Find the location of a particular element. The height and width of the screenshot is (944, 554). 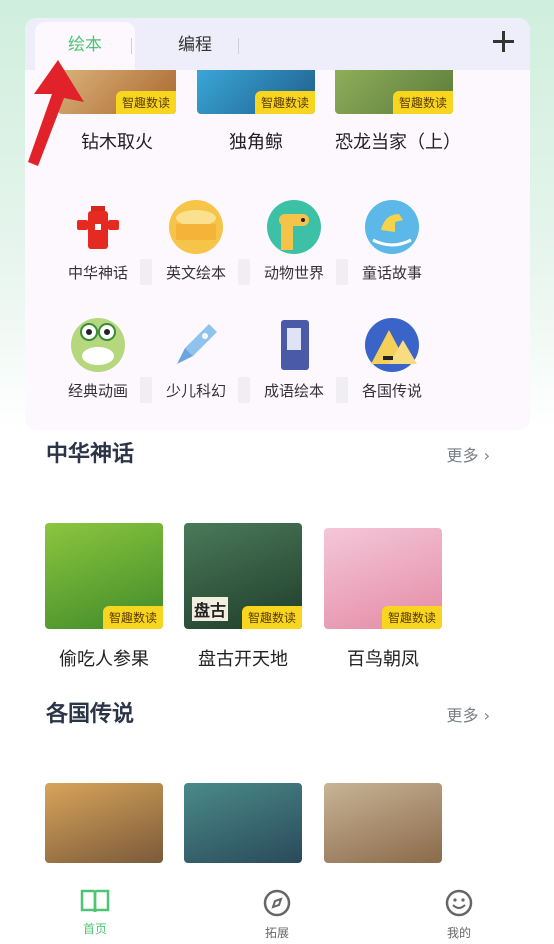

category-kids-scifi: 少儿科幻 is located at coordinates (199, 360).